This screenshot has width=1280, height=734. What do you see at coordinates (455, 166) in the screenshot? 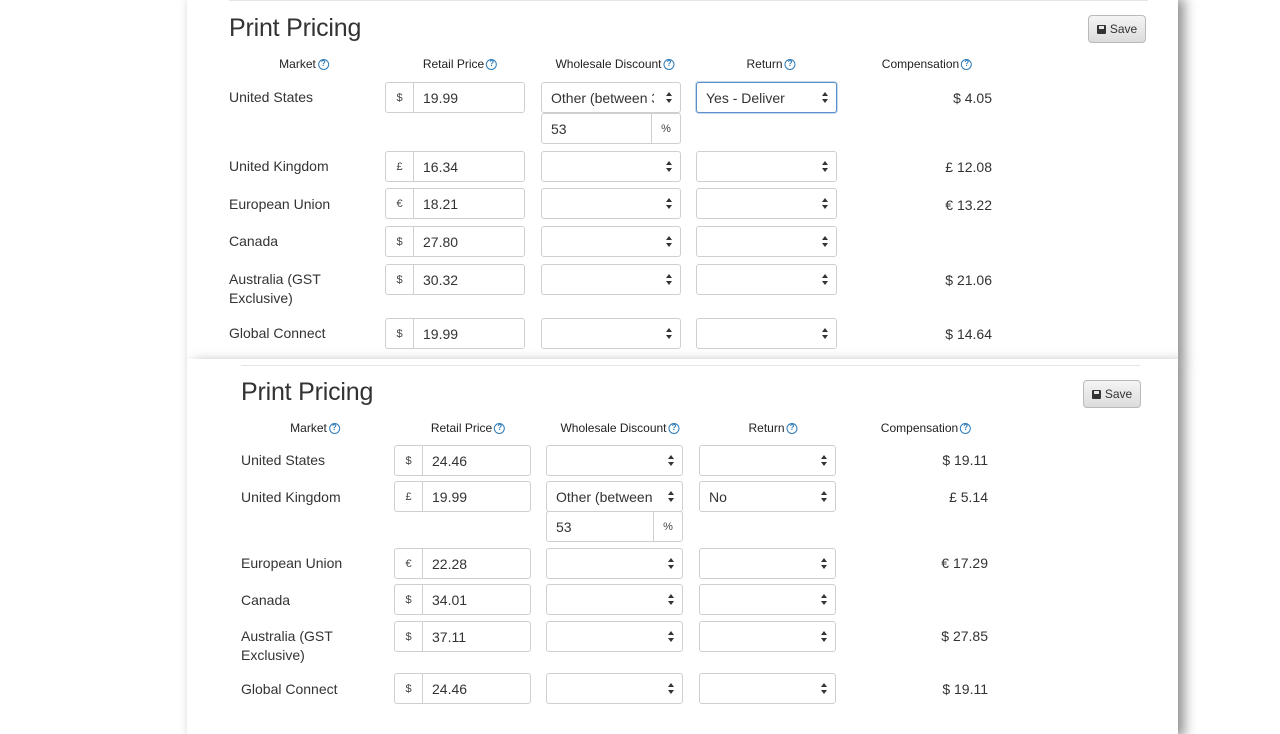
I see `retail-price-input: £ 16.34` at bounding box center [455, 166].